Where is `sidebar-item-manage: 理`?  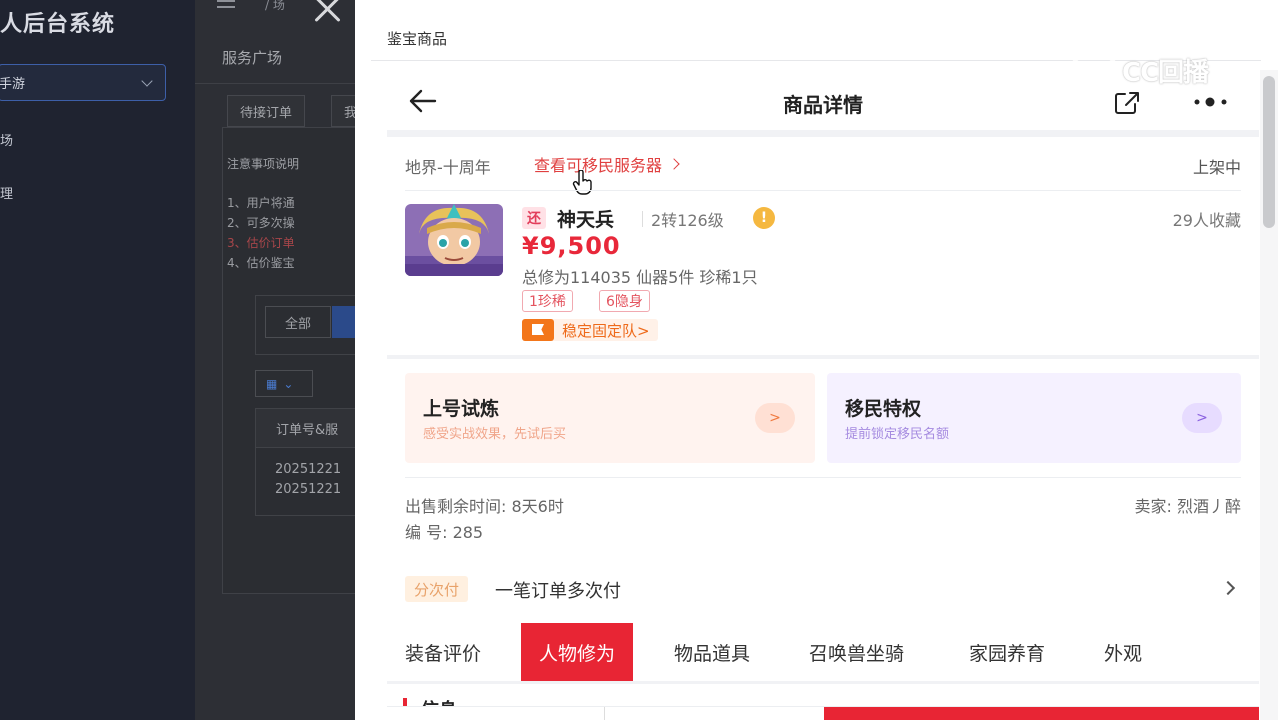
sidebar-item-manage: 理 is located at coordinates (6, 192).